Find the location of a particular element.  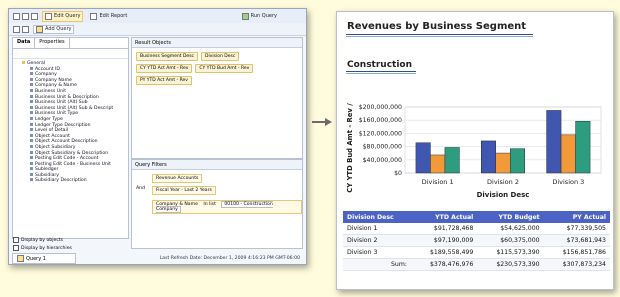

filter-revenue-accounts: Revenue Accounts is located at coordinates (177, 178).